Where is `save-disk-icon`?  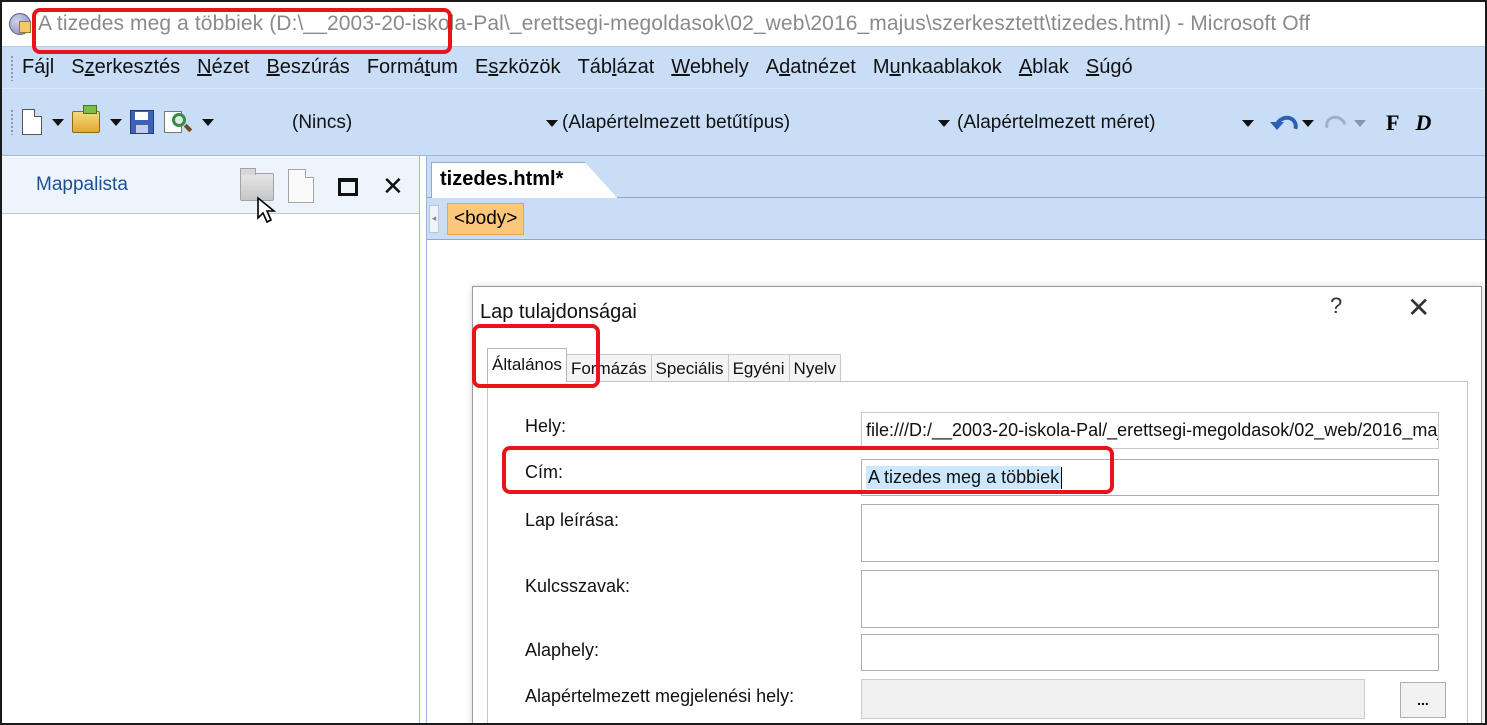 save-disk-icon is located at coordinates (142, 122).